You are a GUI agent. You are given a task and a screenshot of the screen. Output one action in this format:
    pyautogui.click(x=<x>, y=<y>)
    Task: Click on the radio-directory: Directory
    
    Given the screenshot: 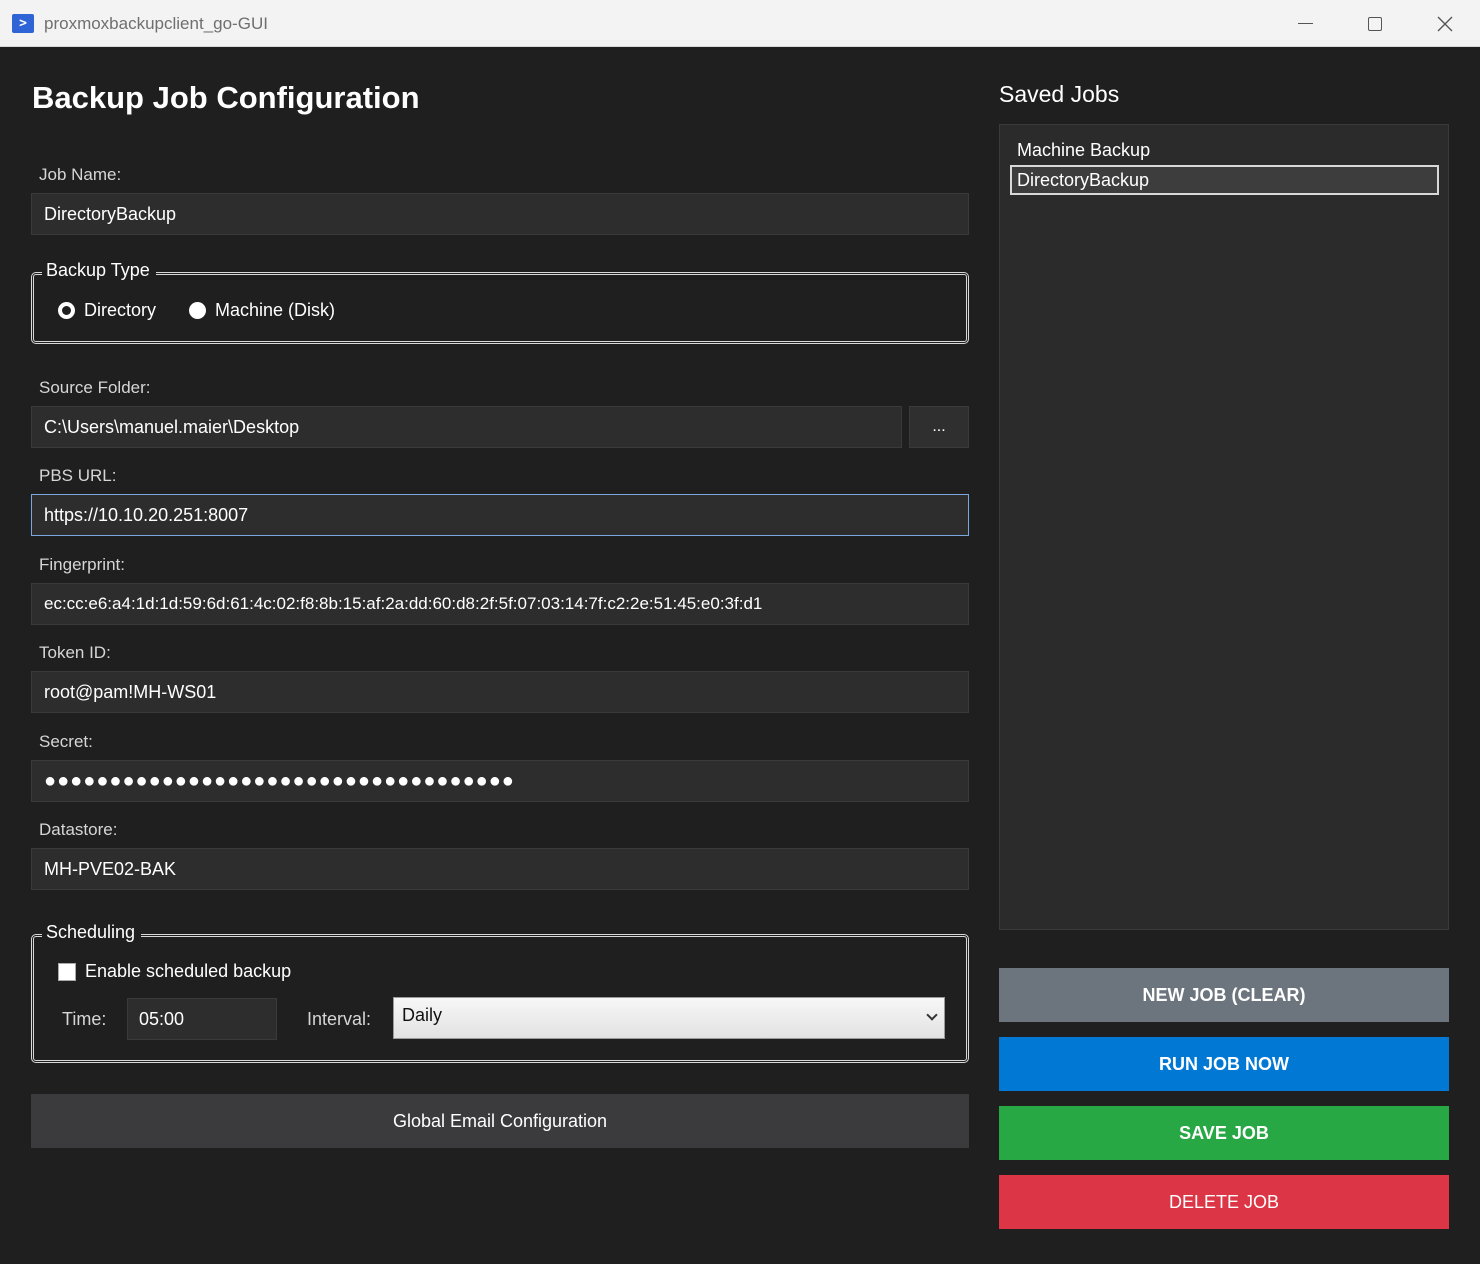 What is the action you would take?
    pyautogui.click(x=107, y=310)
    